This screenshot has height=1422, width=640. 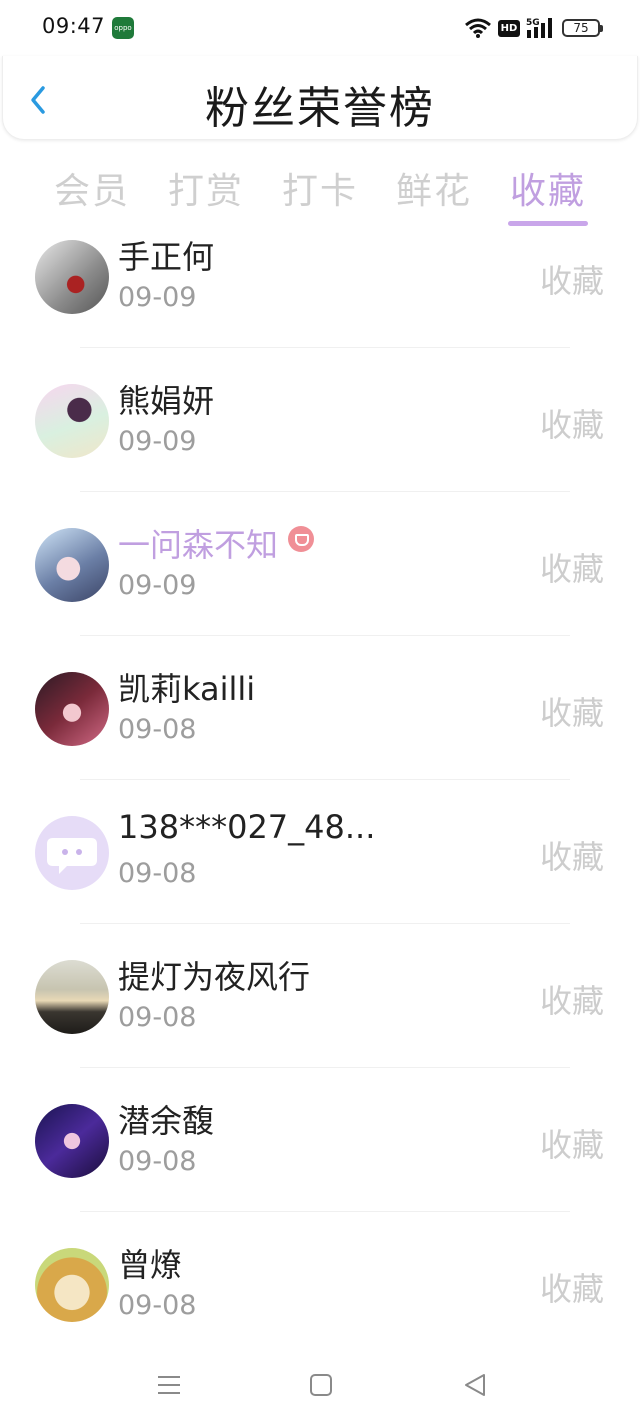 I want to click on user-name: 一问森不知, so click(x=216, y=543).